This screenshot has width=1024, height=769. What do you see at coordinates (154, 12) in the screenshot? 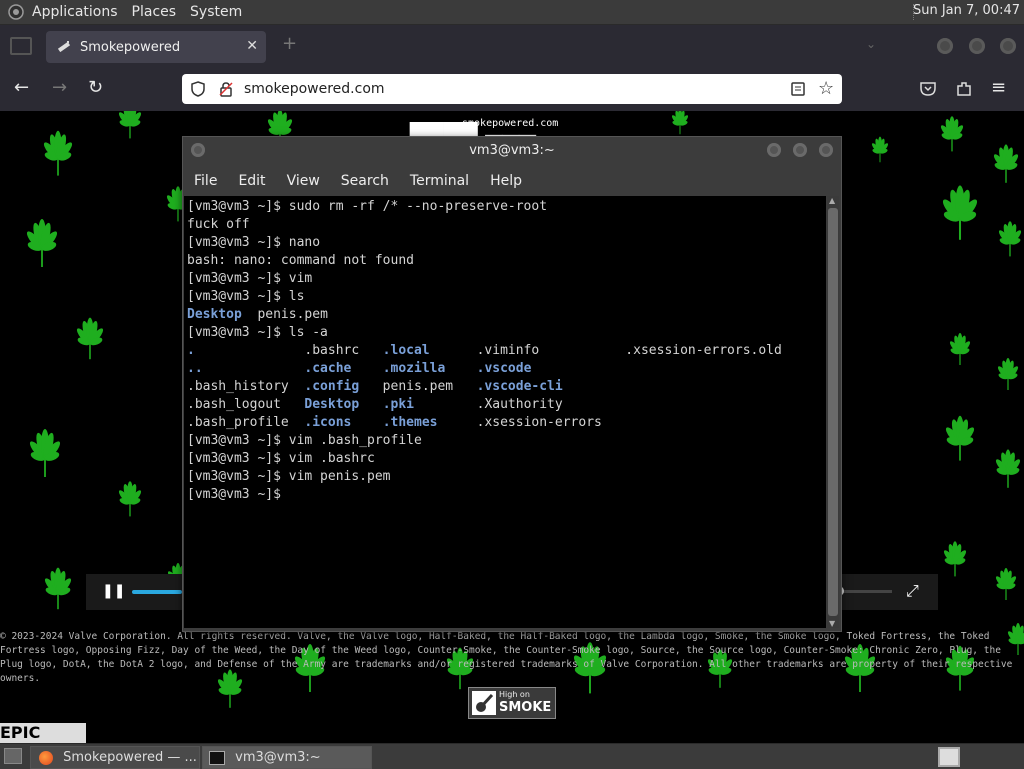
I see `places-menu: Places` at bounding box center [154, 12].